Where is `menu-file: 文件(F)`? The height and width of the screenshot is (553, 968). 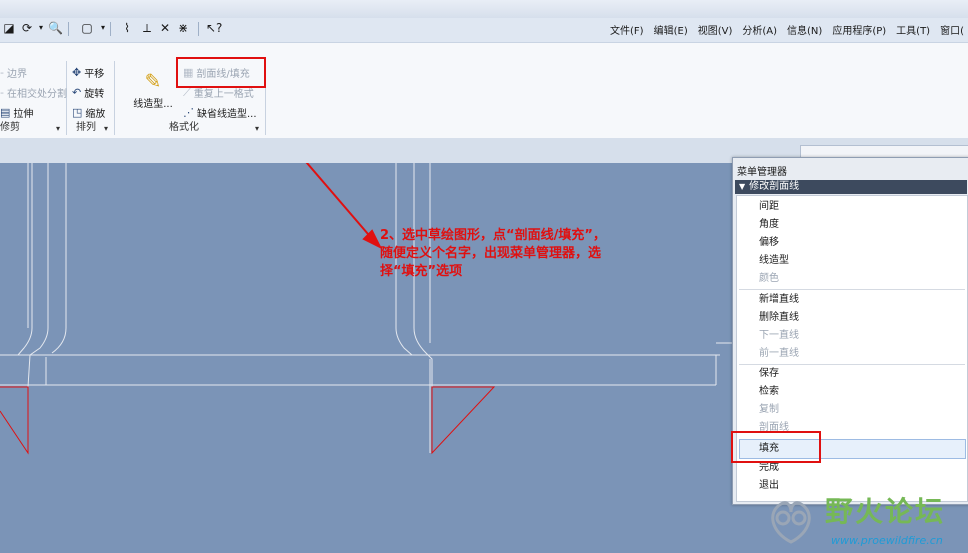
menu-file: 文件(F) is located at coordinates (627, 29).